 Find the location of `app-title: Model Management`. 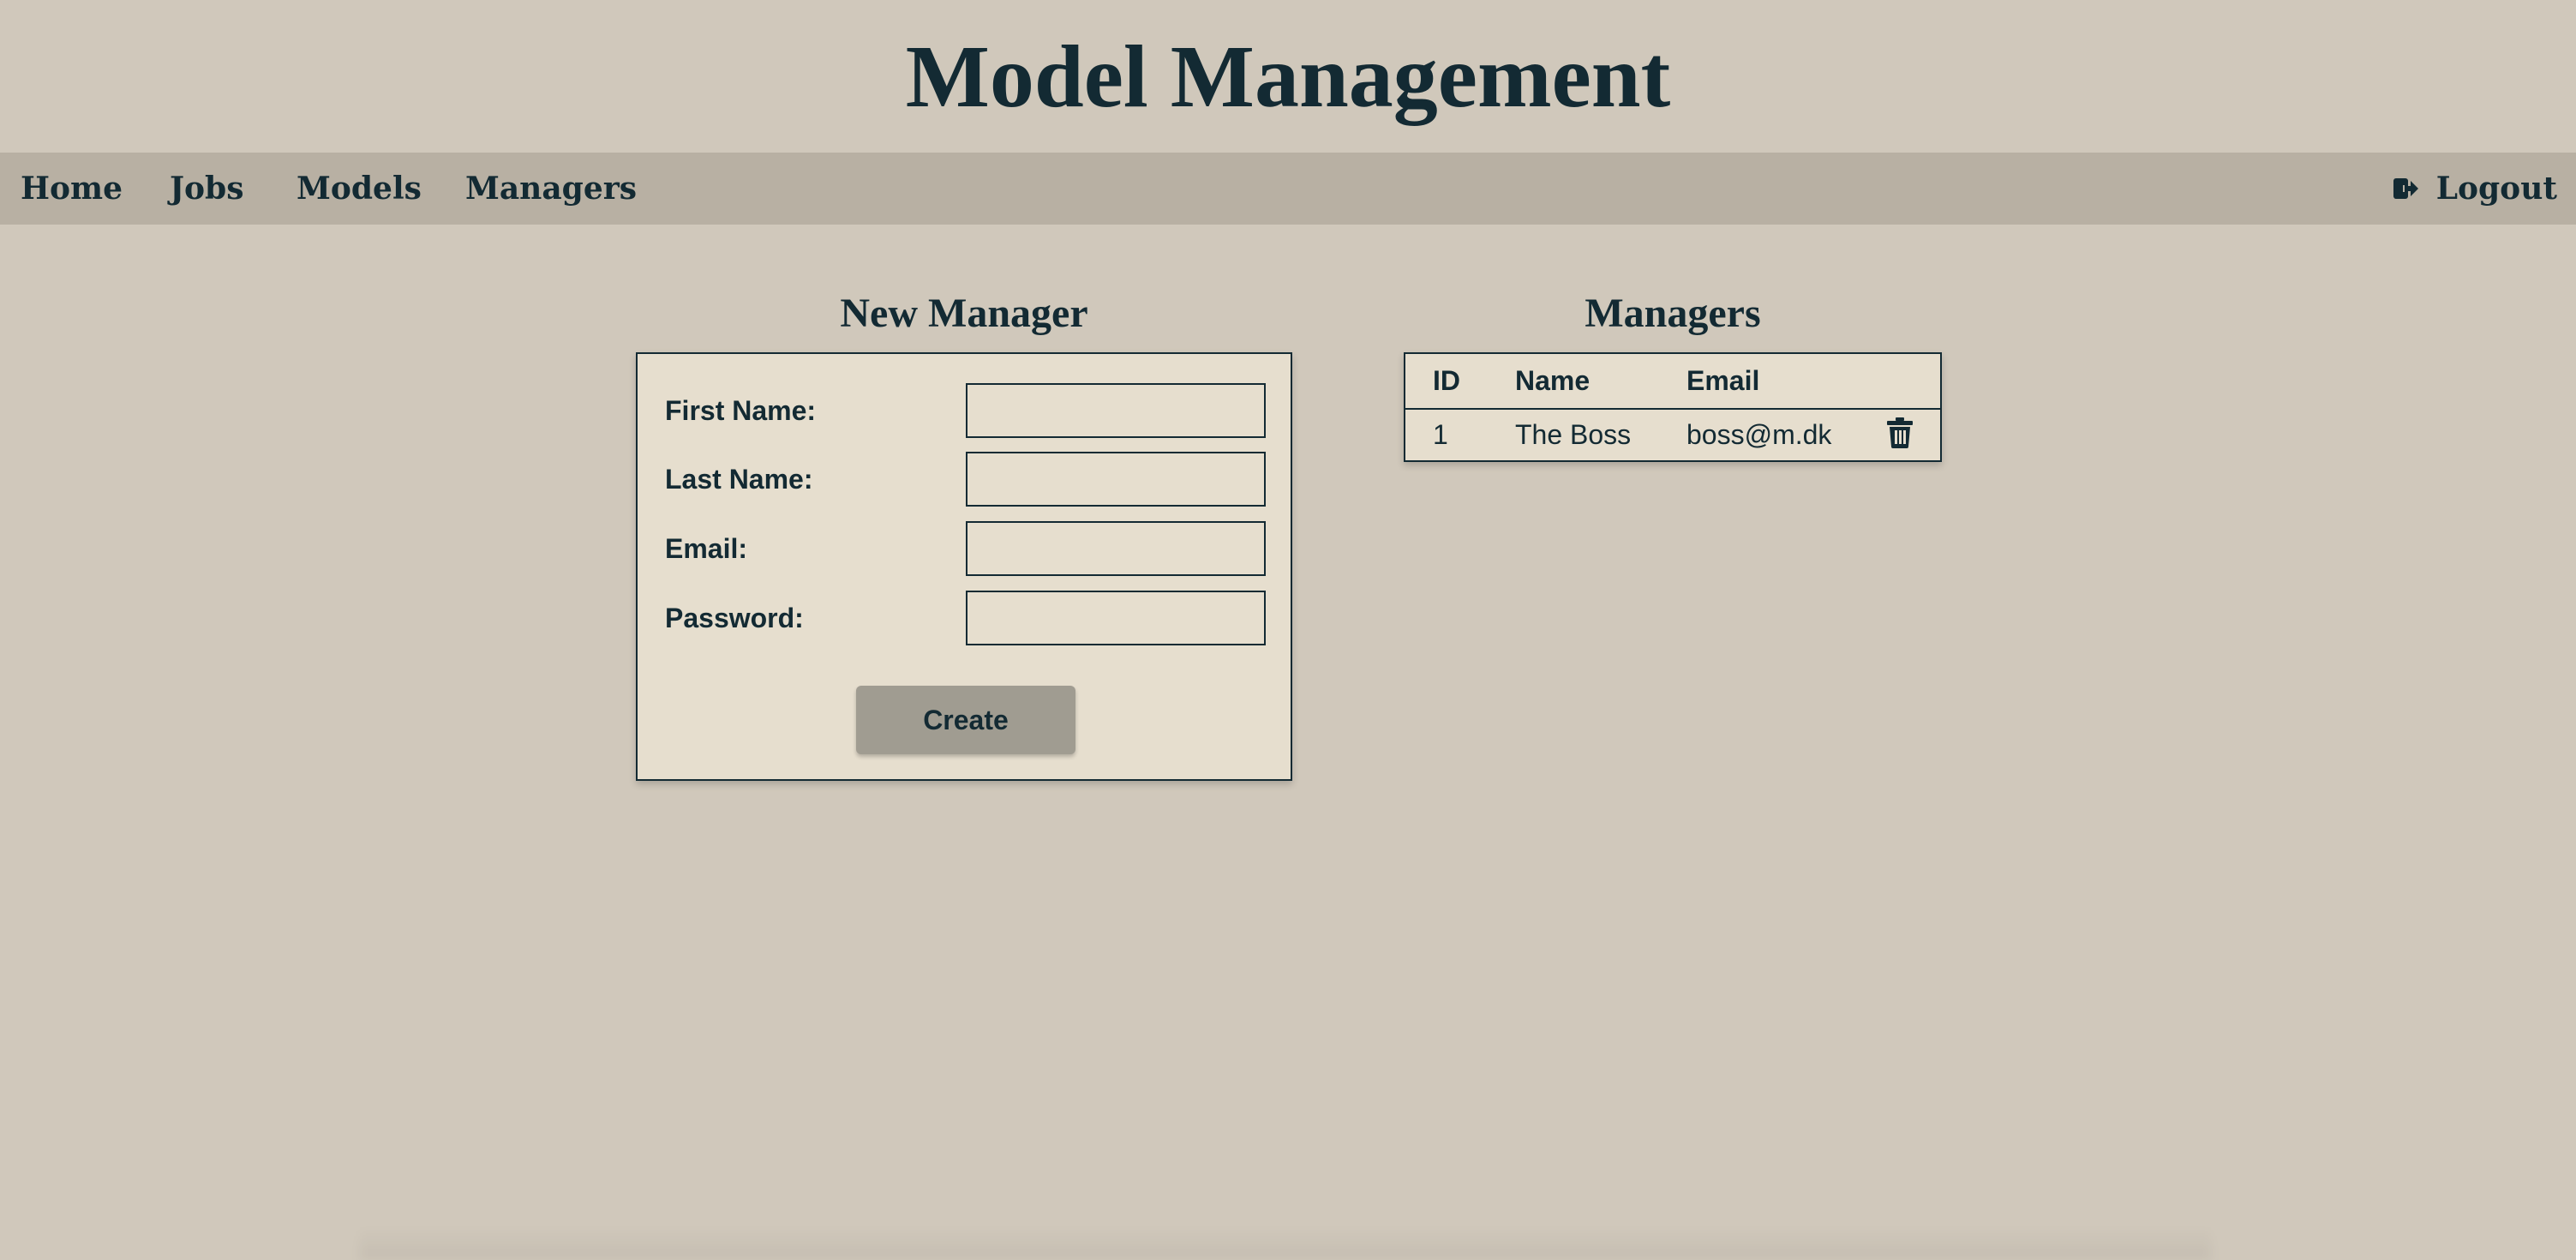

app-title: Model Management is located at coordinates (1288, 76).